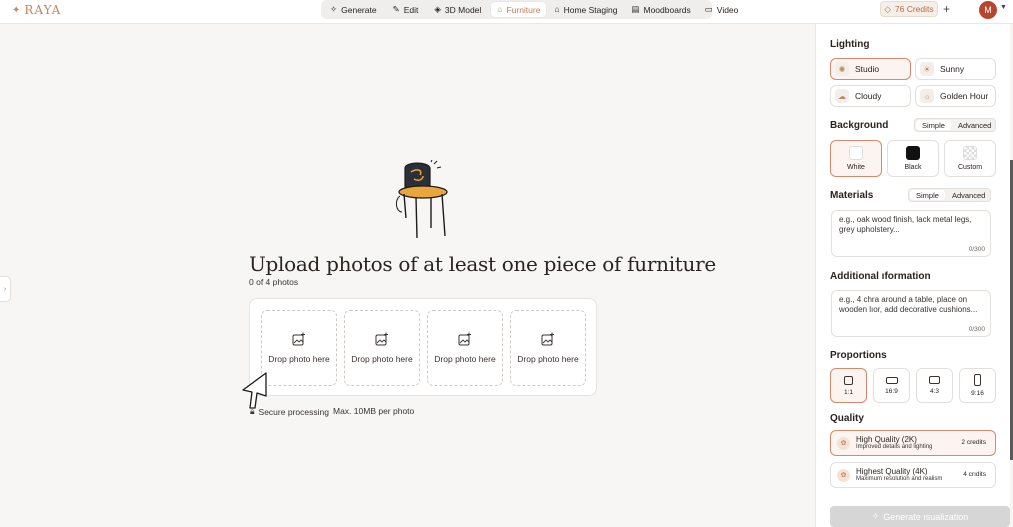  I want to click on generate-visualization-button: ✧ Generate ısualization, so click(920, 516).